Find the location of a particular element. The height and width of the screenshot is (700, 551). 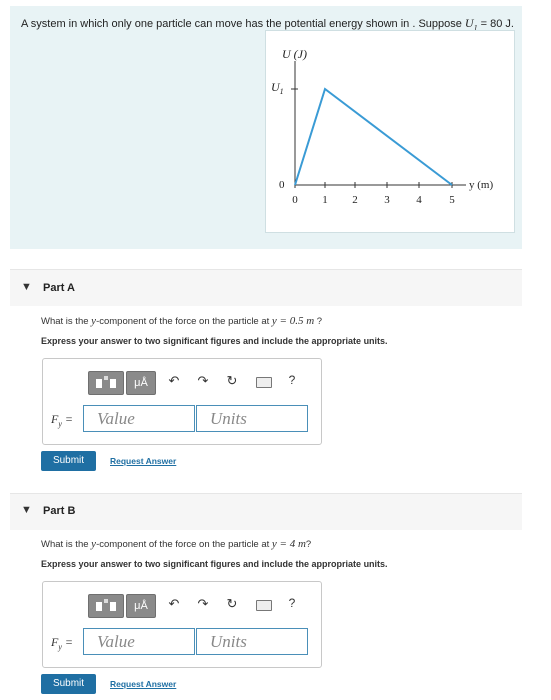

x-axis-label: y (m) is located at coordinates (481, 185).